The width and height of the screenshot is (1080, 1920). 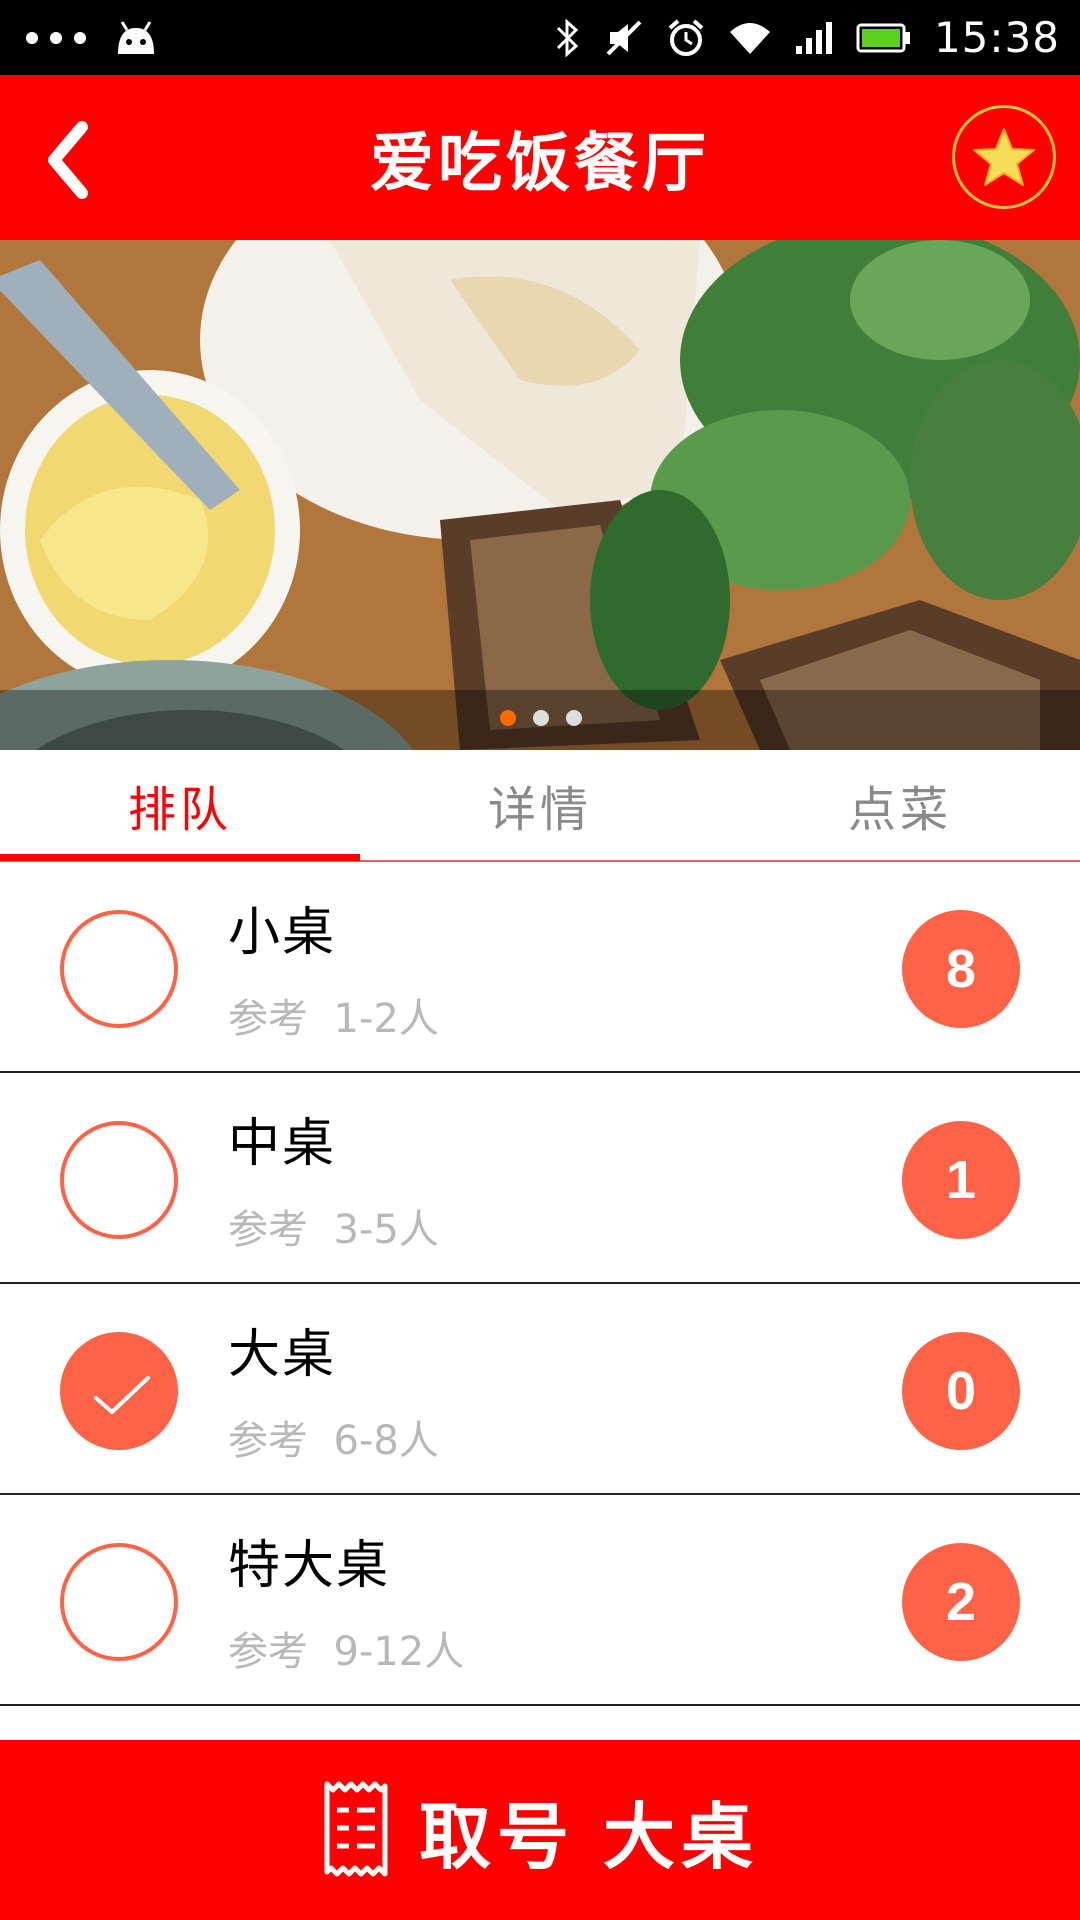 I want to click on ticket-icon, so click(x=356, y=1829).